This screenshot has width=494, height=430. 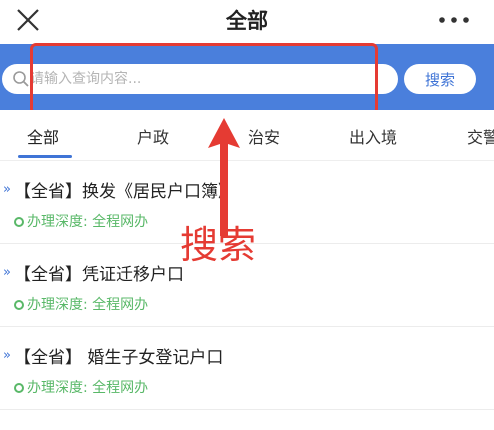 I want to click on search-icon, so click(x=21, y=79).